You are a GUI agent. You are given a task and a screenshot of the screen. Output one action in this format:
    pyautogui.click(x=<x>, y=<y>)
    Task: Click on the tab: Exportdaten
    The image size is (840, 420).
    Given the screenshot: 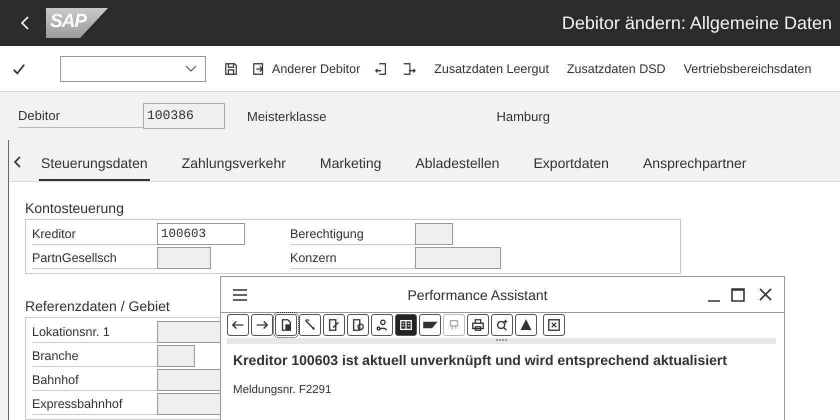 What is the action you would take?
    pyautogui.click(x=571, y=168)
    